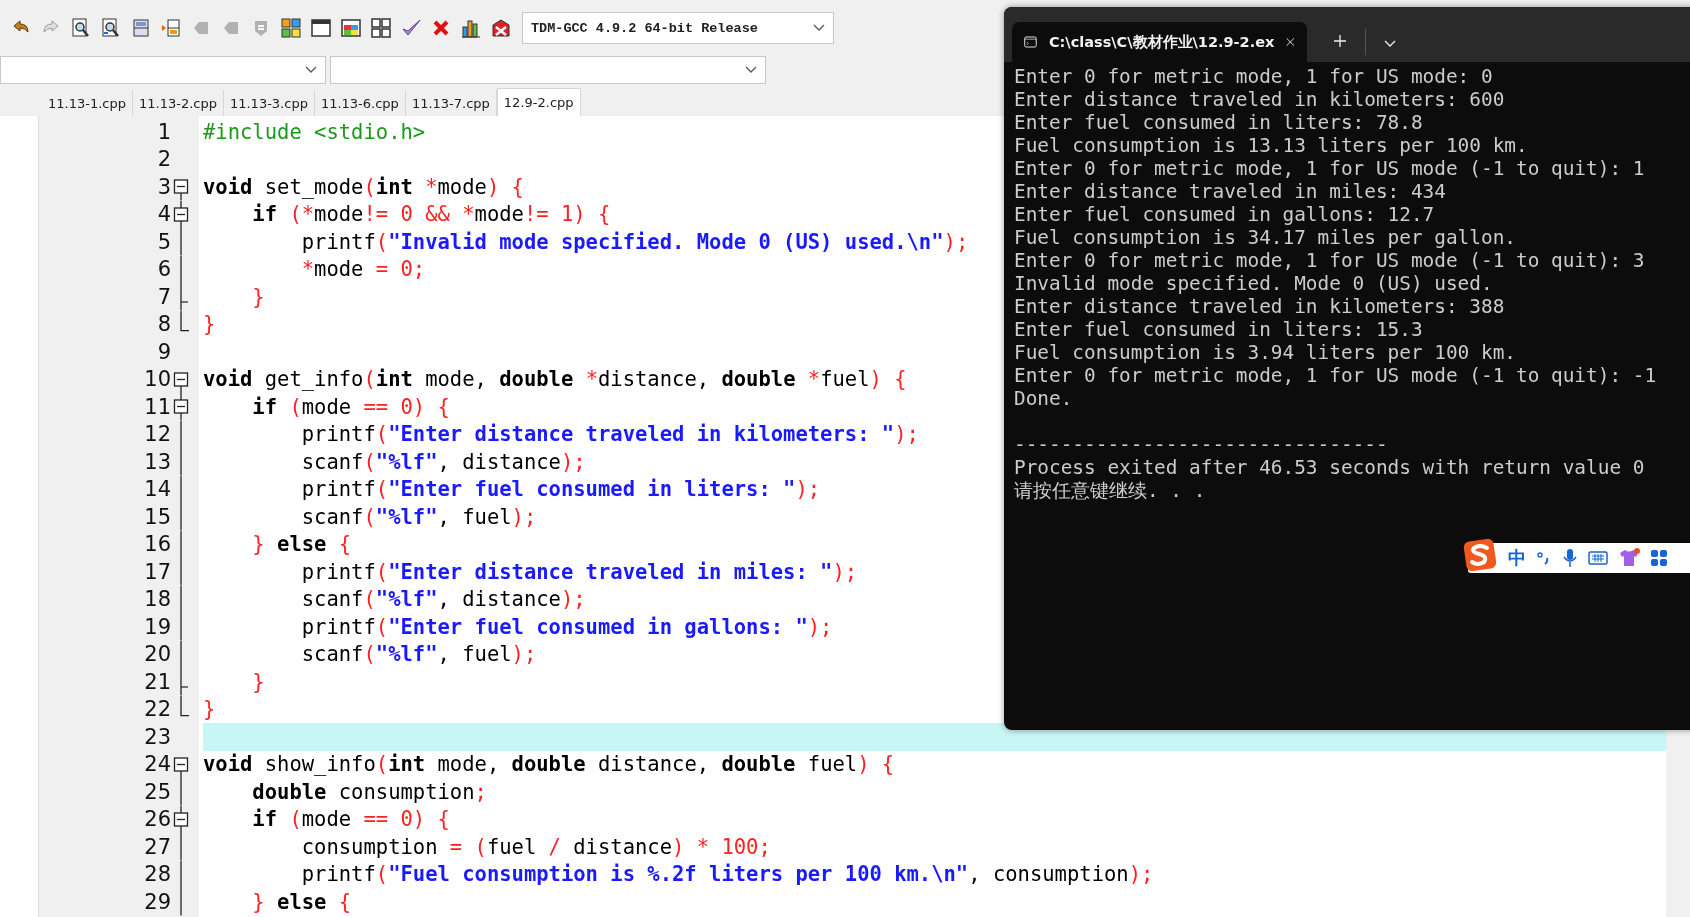 The width and height of the screenshot is (1690, 917). What do you see at coordinates (501, 28) in the screenshot?
I see `crossed-house-icon` at bounding box center [501, 28].